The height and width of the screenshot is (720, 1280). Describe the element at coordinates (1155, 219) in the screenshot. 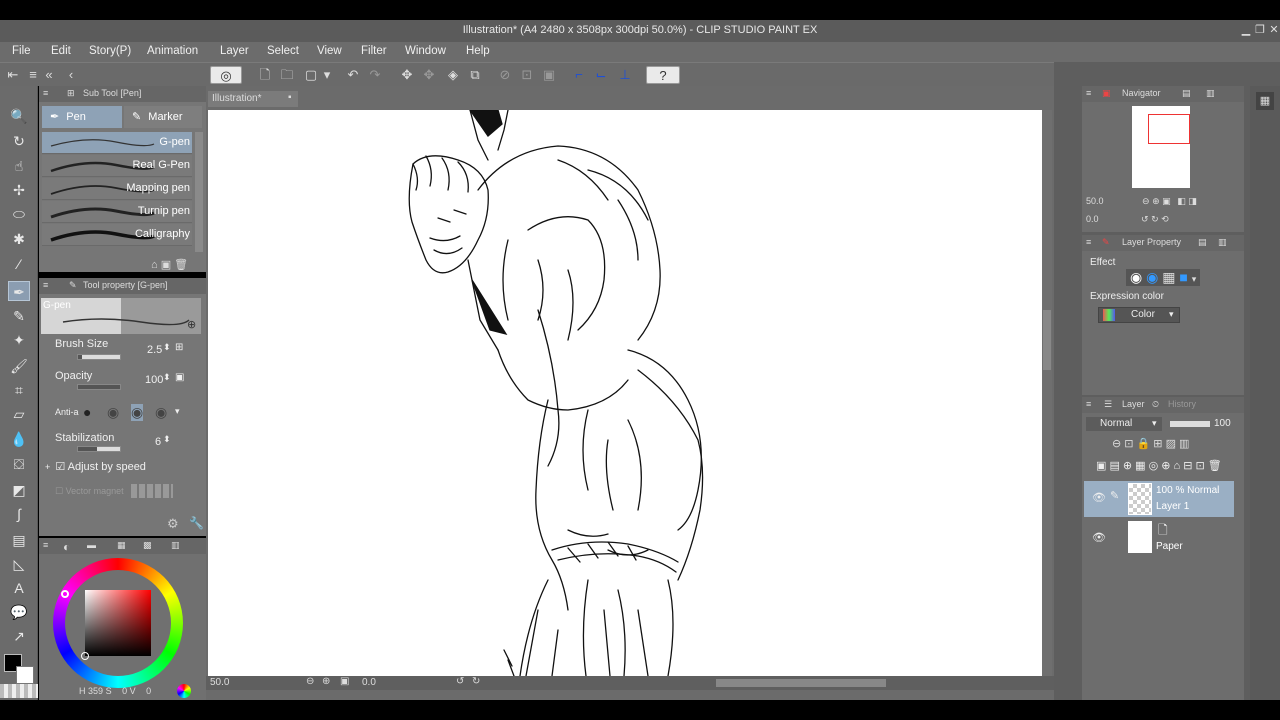

I see `rotate-right-icon: ↻` at that location.